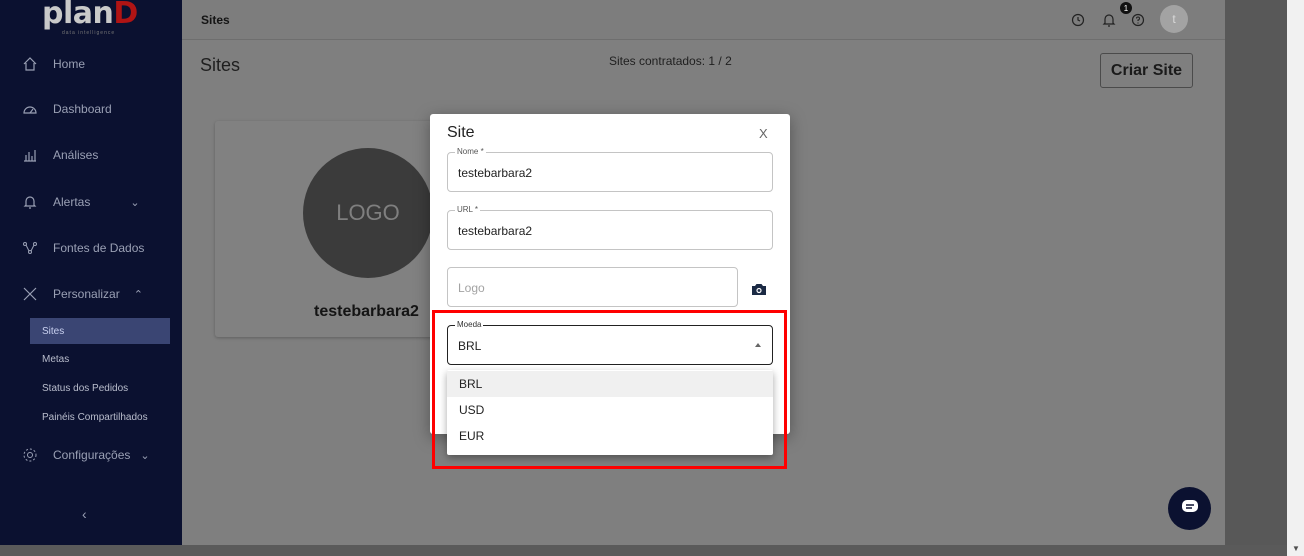 Image resolution: width=1304 pixels, height=556 pixels. I want to click on breadcrumb: Sites, so click(215, 20).